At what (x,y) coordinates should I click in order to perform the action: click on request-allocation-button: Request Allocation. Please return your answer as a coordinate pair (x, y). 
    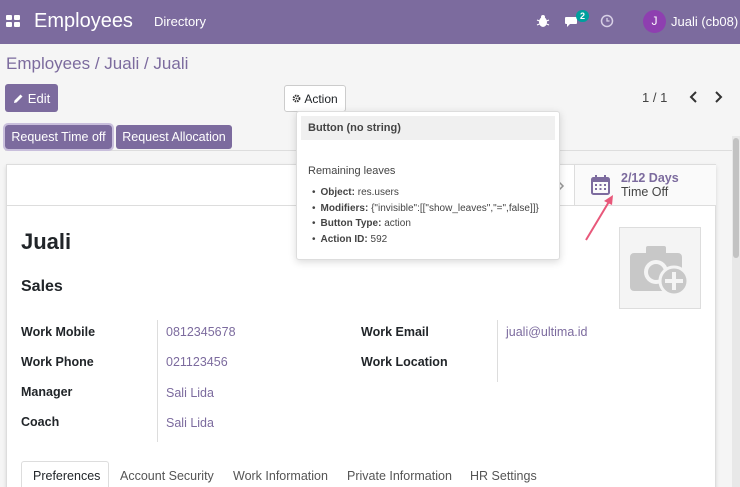
    Looking at the image, I should click on (174, 137).